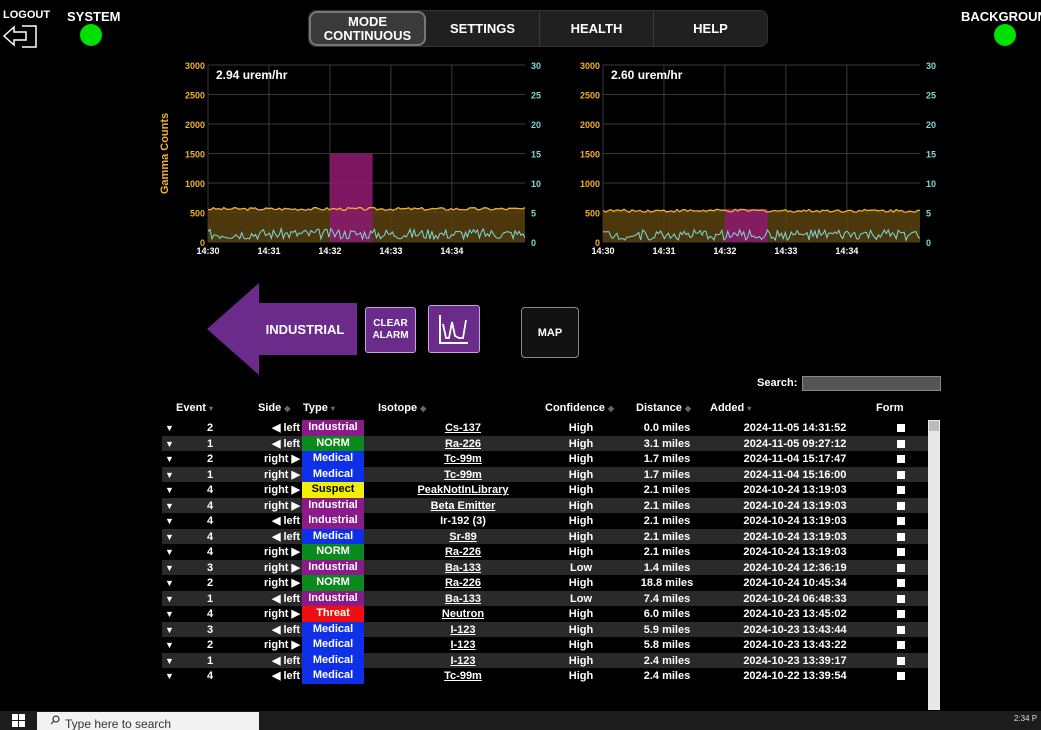  Describe the element at coordinates (197, 214) in the screenshot. I see `y-tick-label: 500` at that location.